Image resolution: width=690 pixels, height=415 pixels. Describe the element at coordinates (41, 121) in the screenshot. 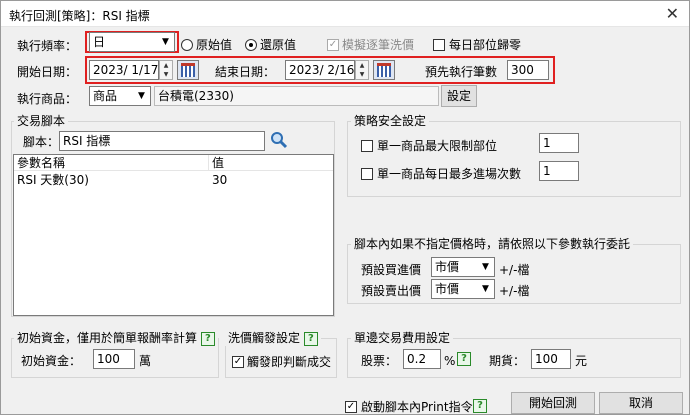

I see `script-group-title: 交易腳本` at that location.